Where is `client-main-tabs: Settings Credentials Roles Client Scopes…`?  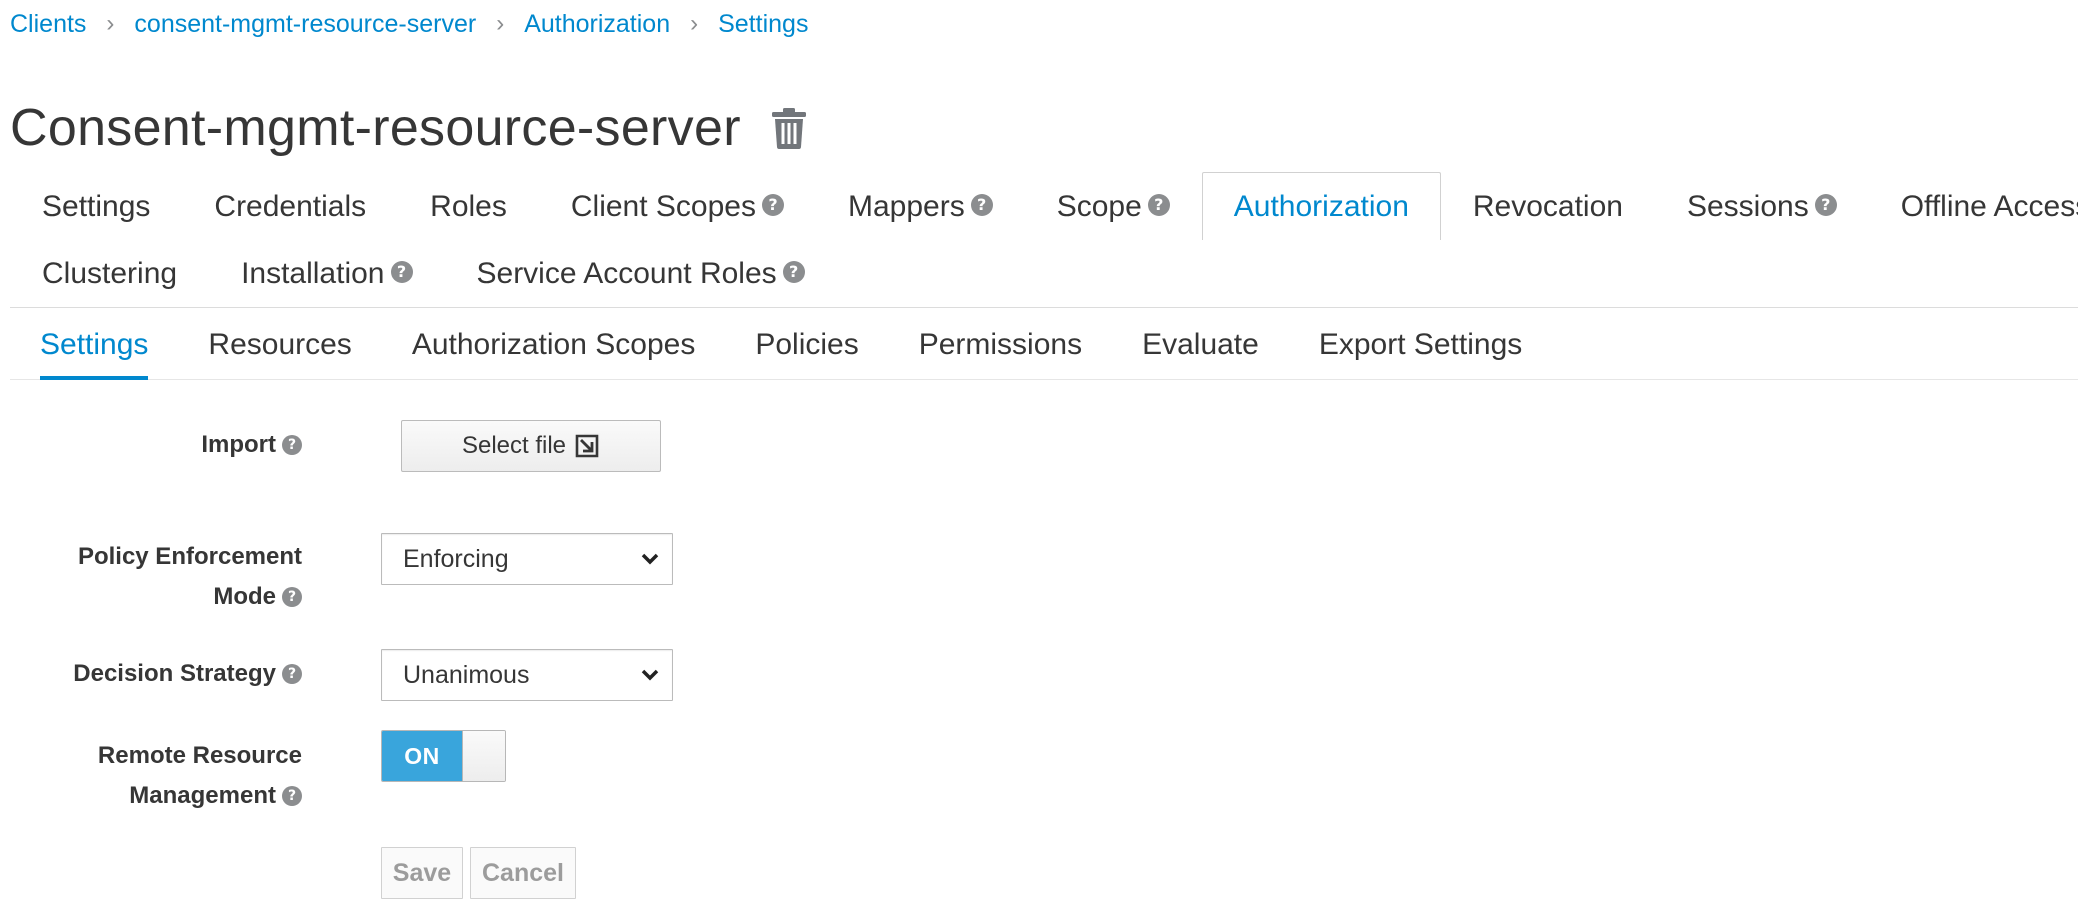
client-main-tabs: Settings Credentials Roles Client Scopes… is located at coordinates (1044, 240).